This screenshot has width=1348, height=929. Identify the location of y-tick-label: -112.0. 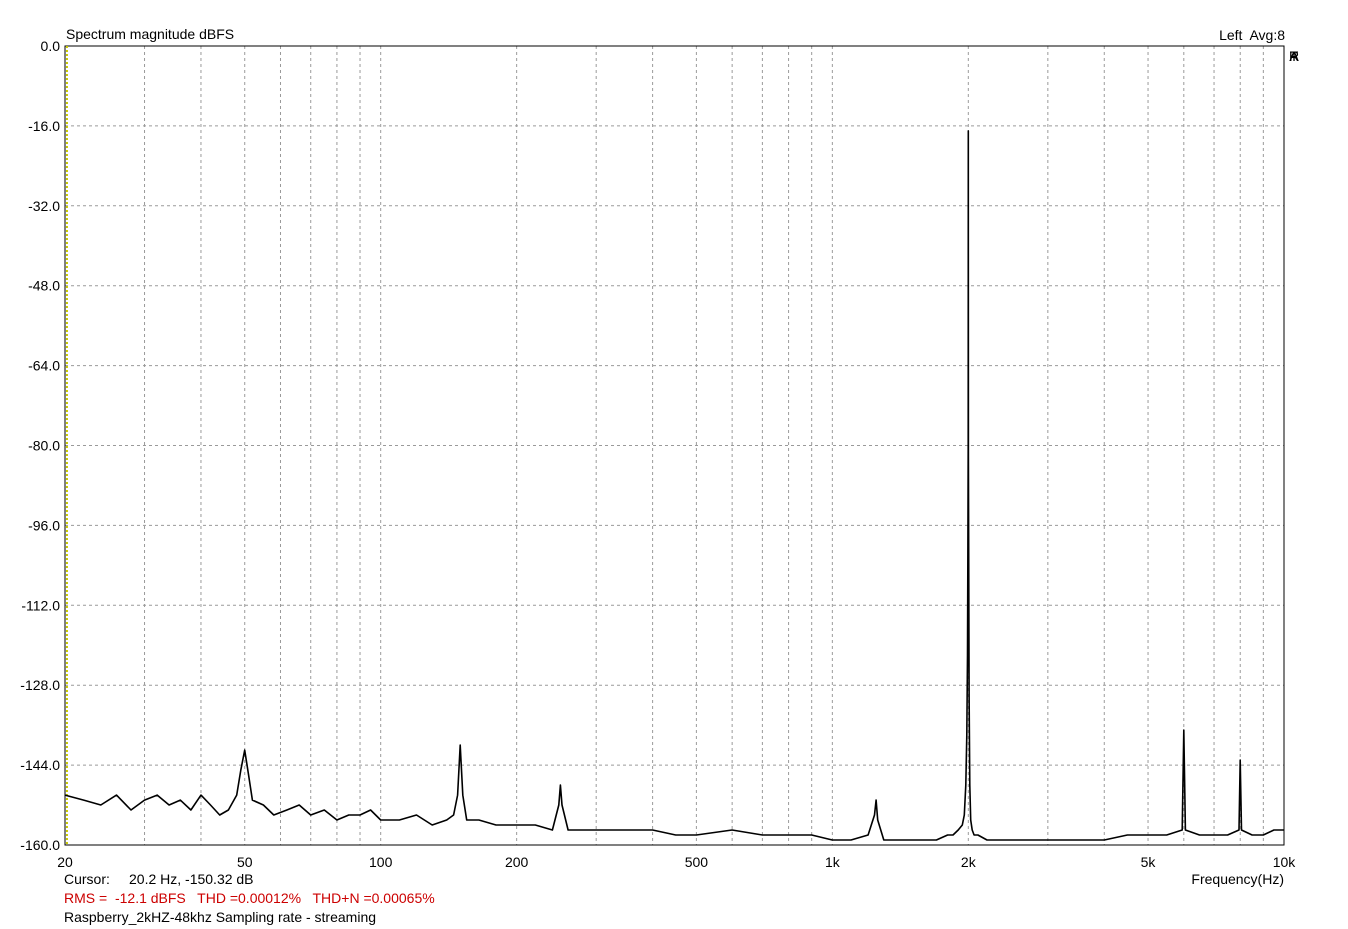
(40, 605).